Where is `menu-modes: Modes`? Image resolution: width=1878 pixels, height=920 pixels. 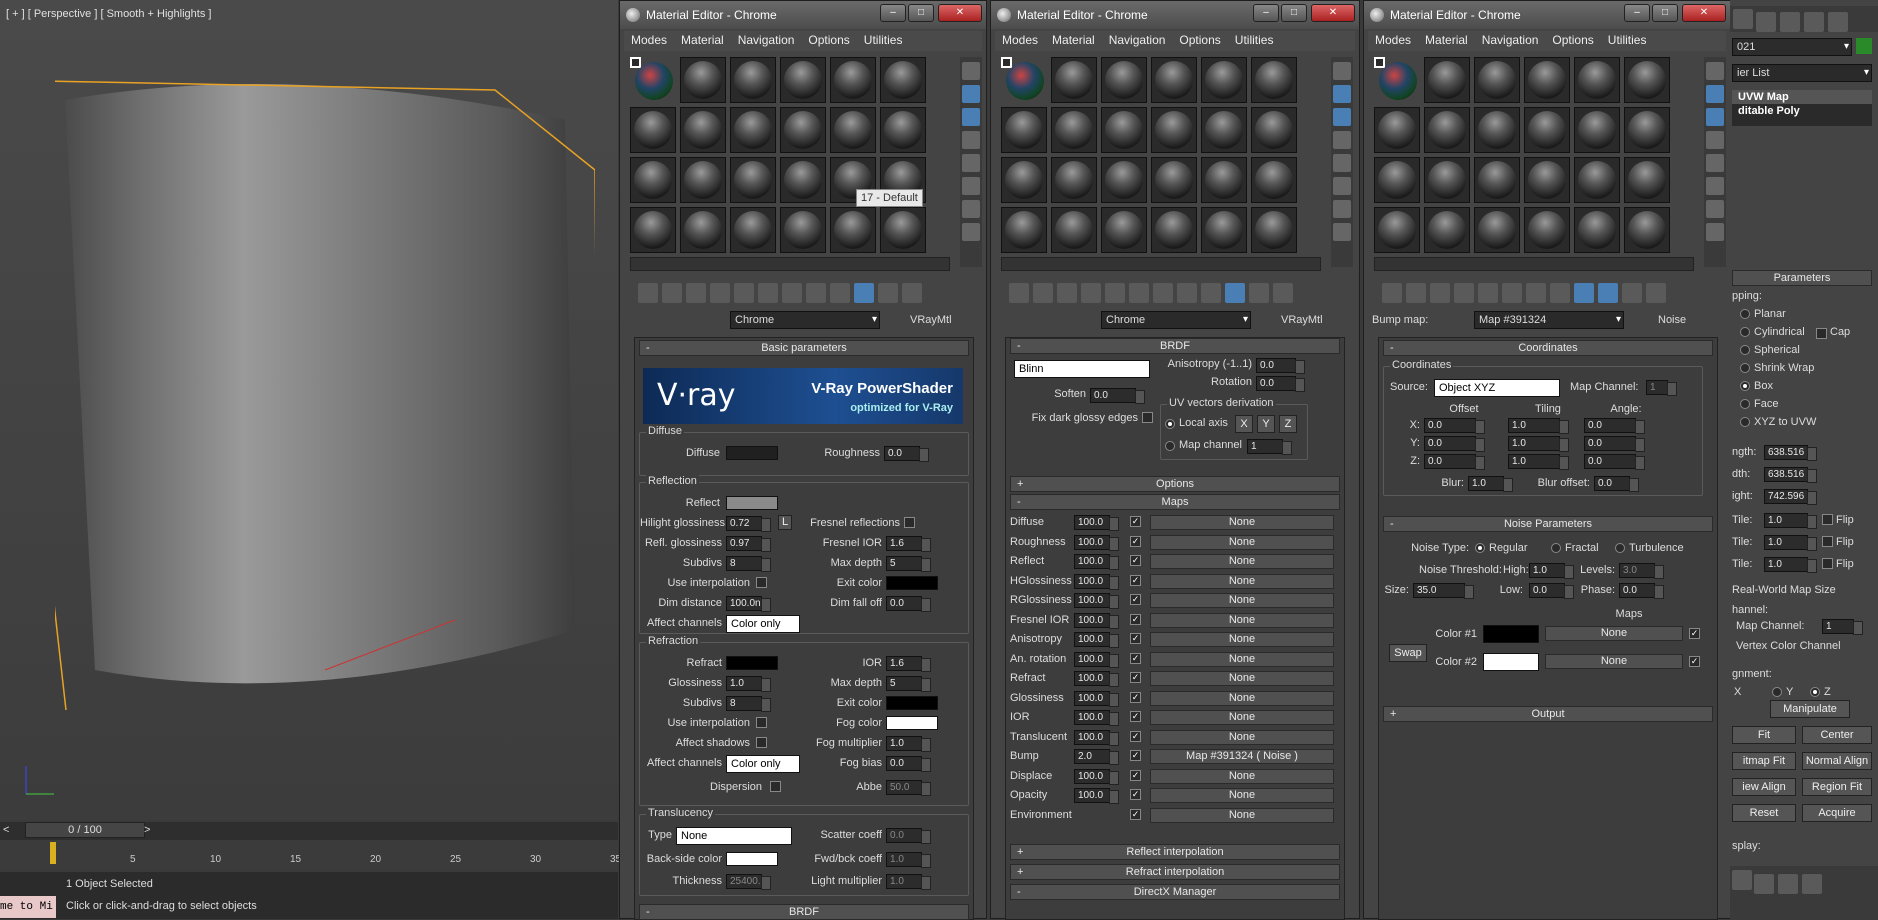
menu-modes: Modes is located at coordinates (1020, 40).